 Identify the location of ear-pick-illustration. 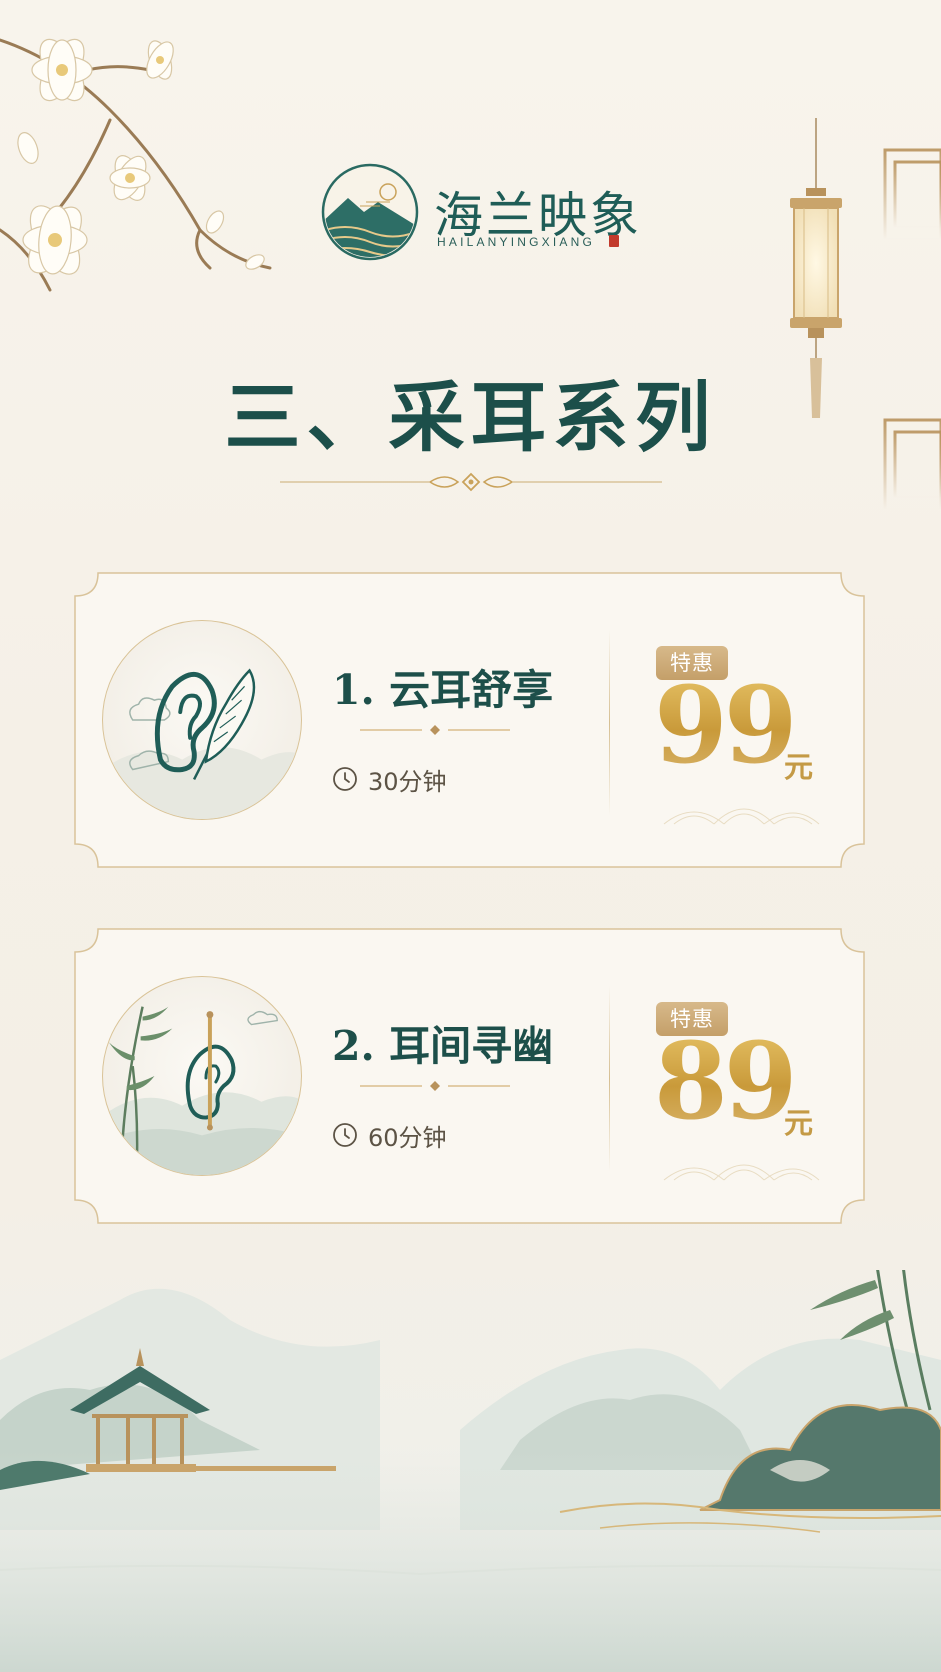
(202, 1076).